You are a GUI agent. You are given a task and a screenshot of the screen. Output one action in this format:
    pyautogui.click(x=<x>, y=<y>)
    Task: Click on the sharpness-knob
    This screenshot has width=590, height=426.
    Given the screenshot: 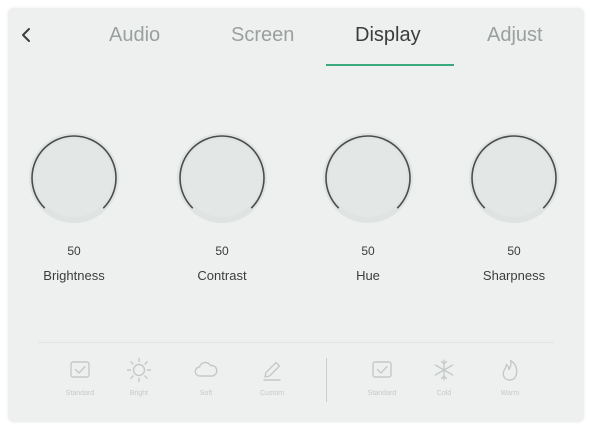 What is the action you would take?
    pyautogui.click(x=514, y=178)
    